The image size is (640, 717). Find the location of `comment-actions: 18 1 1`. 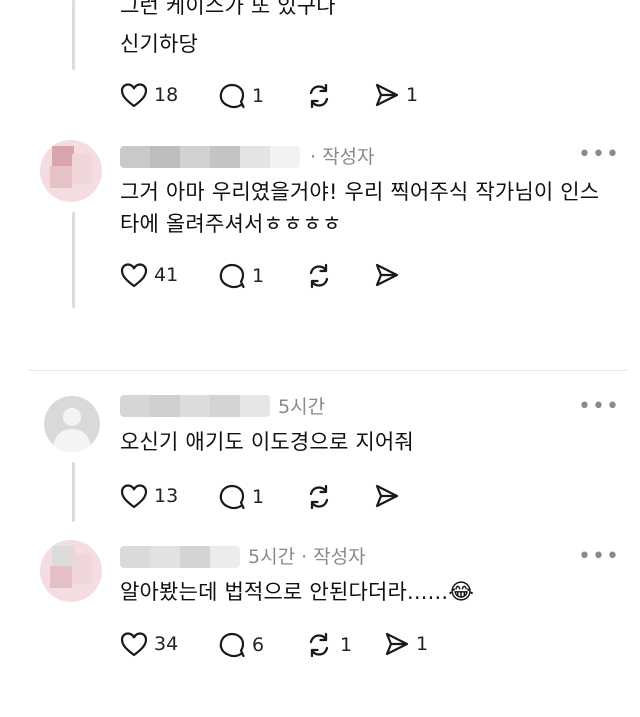

comment-actions: 18 1 1 is located at coordinates (280, 97).